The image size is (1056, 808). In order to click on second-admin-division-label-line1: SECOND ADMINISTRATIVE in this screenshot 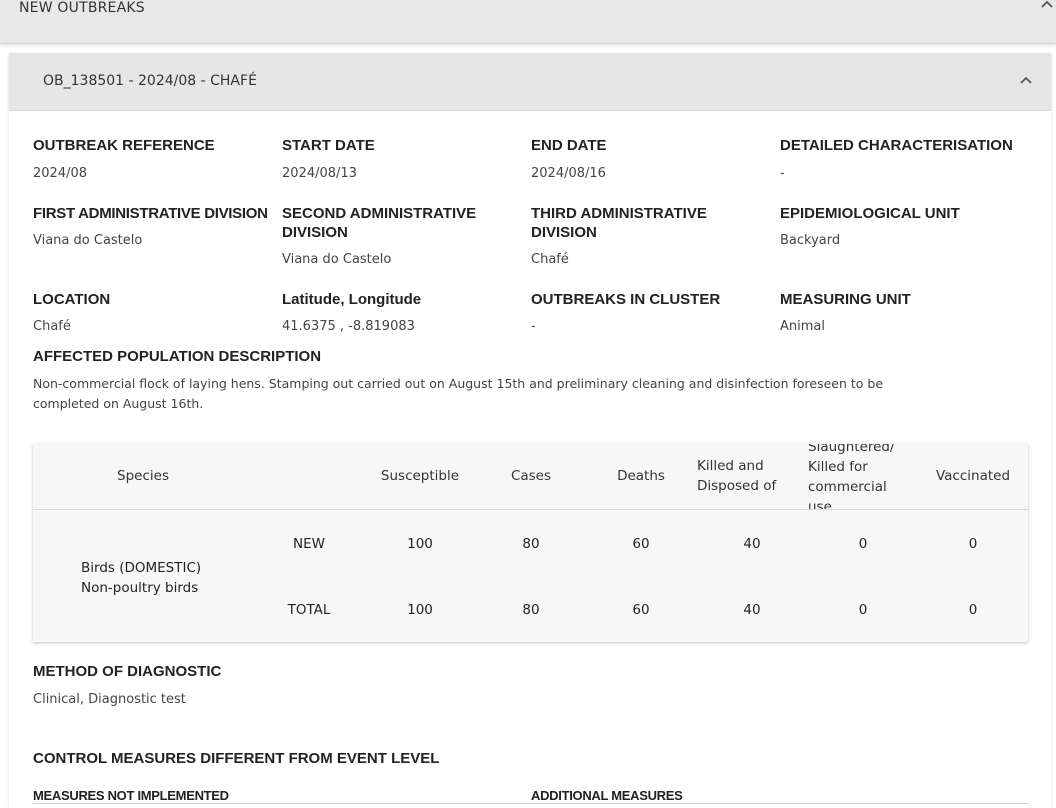, I will do `click(379, 213)`.